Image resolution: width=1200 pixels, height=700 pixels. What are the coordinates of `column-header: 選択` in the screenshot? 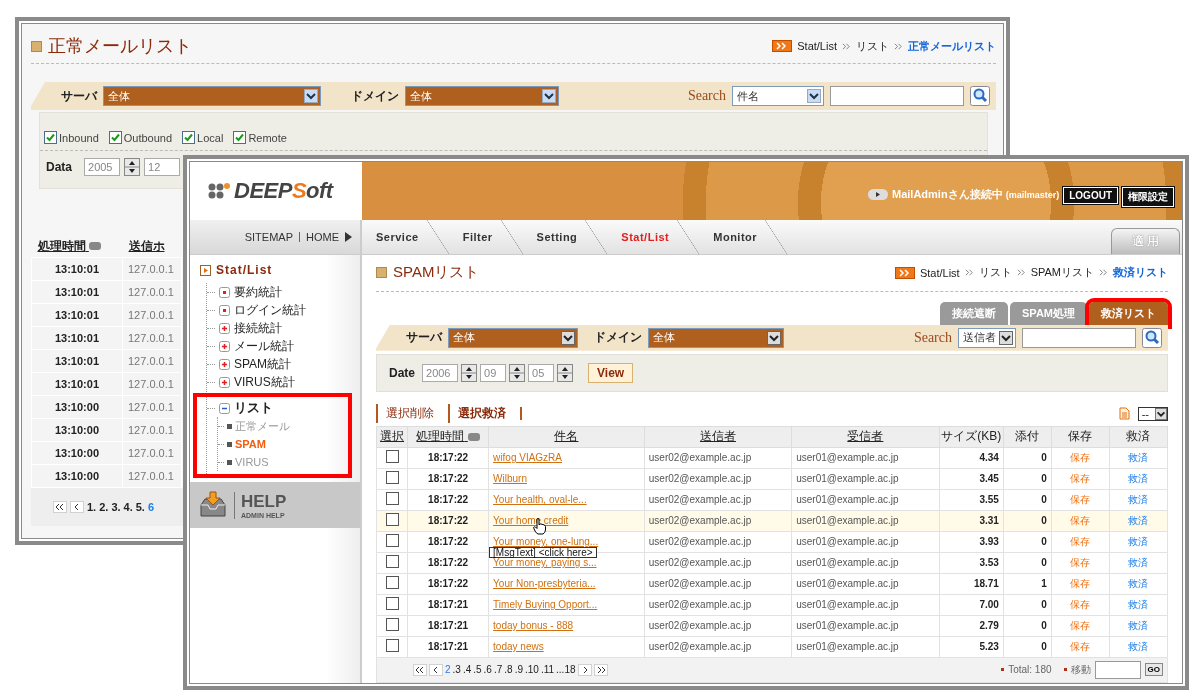 It's located at (392, 437).